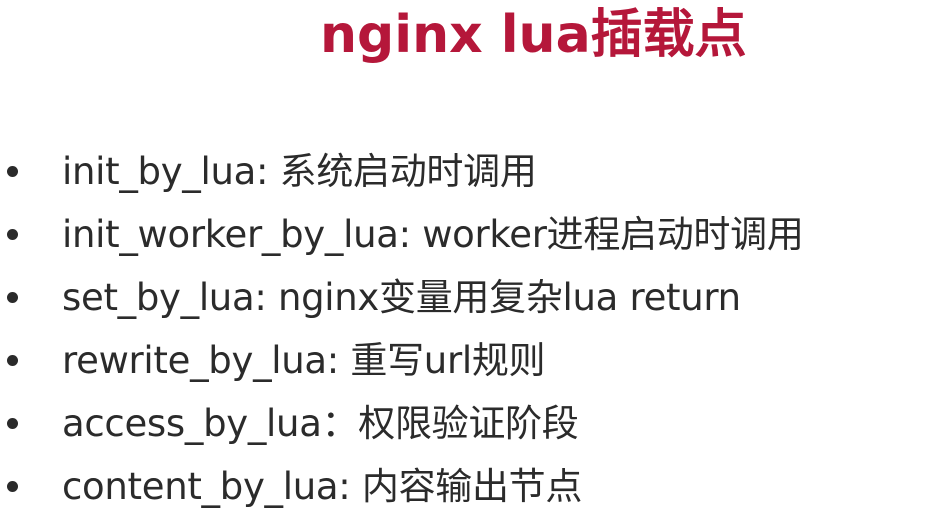  Describe the element at coordinates (401, 297) in the screenshot. I see `bullet-text: set_by_lua: nginx变量用复杂lua return` at that location.